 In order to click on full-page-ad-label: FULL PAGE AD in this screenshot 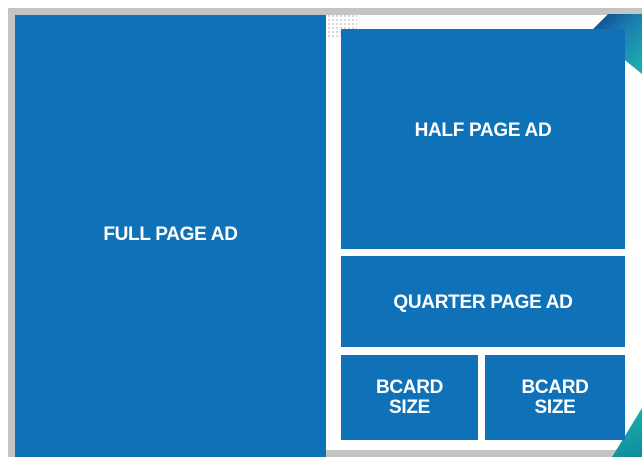, I will do `click(170, 234)`.